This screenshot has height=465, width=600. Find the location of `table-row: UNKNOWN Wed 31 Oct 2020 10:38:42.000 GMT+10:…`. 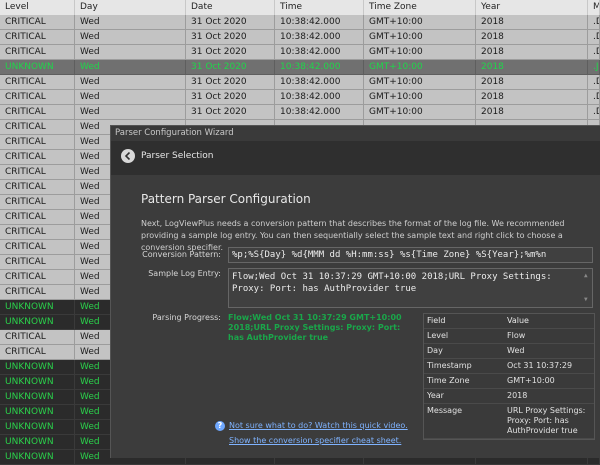

table-row: UNKNOWN Wed 31 Oct 2020 10:38:42.000 GMT+10:… is located at coordinates (300, 67).